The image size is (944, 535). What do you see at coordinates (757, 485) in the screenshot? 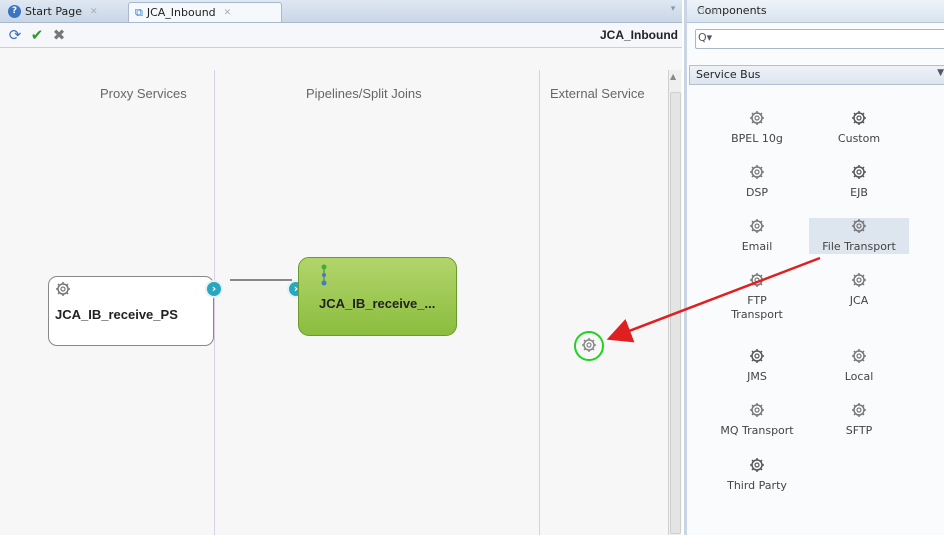
I see `component-label: Third Party` at bounding box center [757, 485].